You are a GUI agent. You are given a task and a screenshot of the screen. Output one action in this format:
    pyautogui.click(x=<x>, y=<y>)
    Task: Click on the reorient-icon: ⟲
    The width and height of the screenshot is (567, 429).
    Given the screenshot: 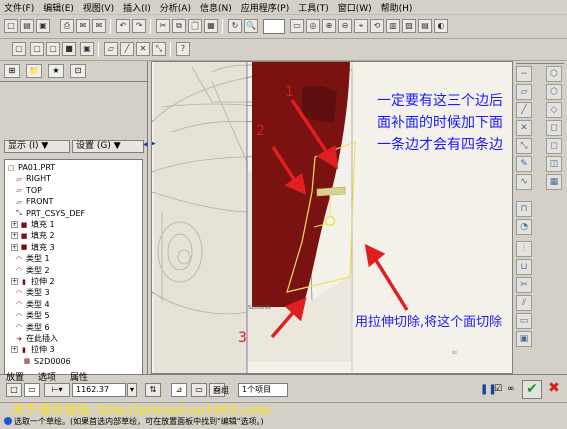 What is the action you would take?
    pyautogui.click(x=377, y=26)
    